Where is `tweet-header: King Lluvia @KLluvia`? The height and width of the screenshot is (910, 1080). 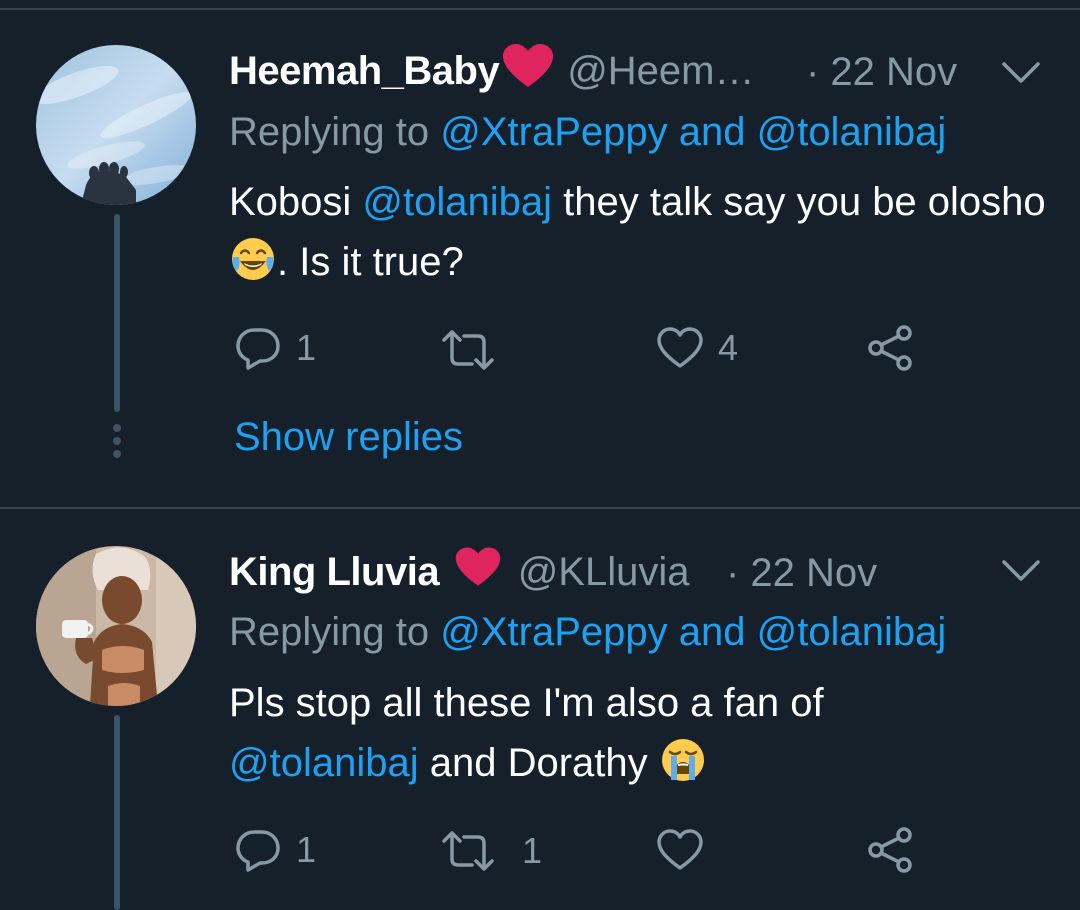 tweet-header: King Lluvia @KLluvia is located at coordinates (459, 572).